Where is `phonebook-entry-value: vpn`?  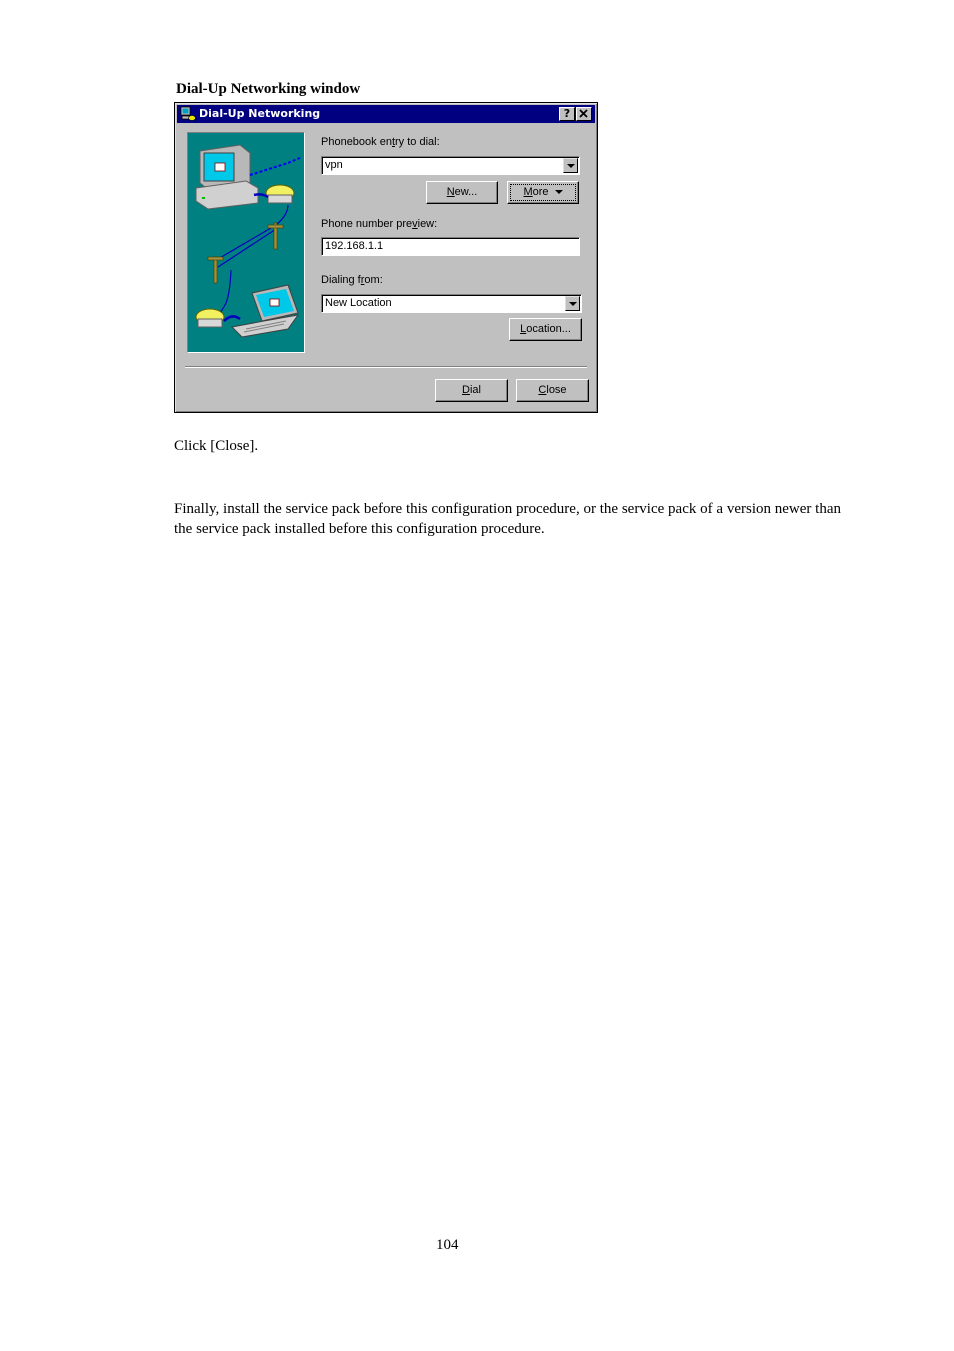
phonebook-entry-value: vpn is located at coordinates (334, 165).